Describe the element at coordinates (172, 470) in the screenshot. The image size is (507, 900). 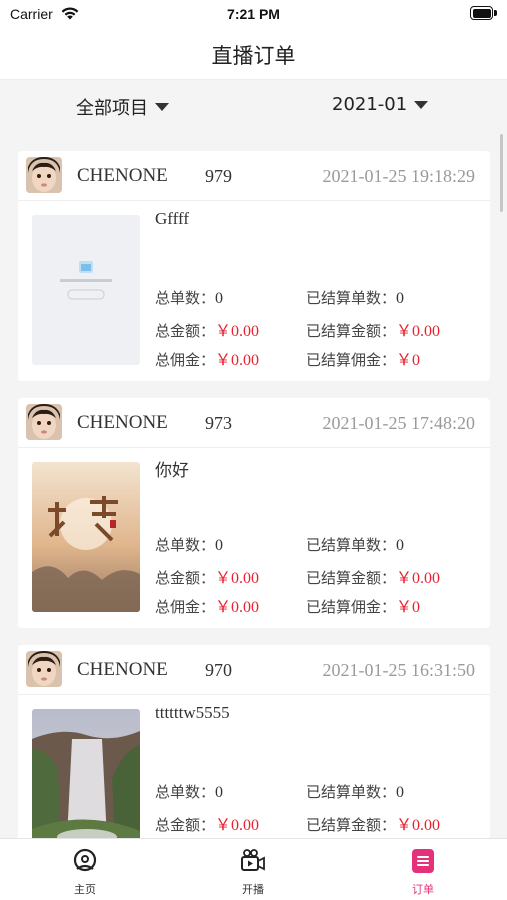
I see `product-name: 你好` at that location.